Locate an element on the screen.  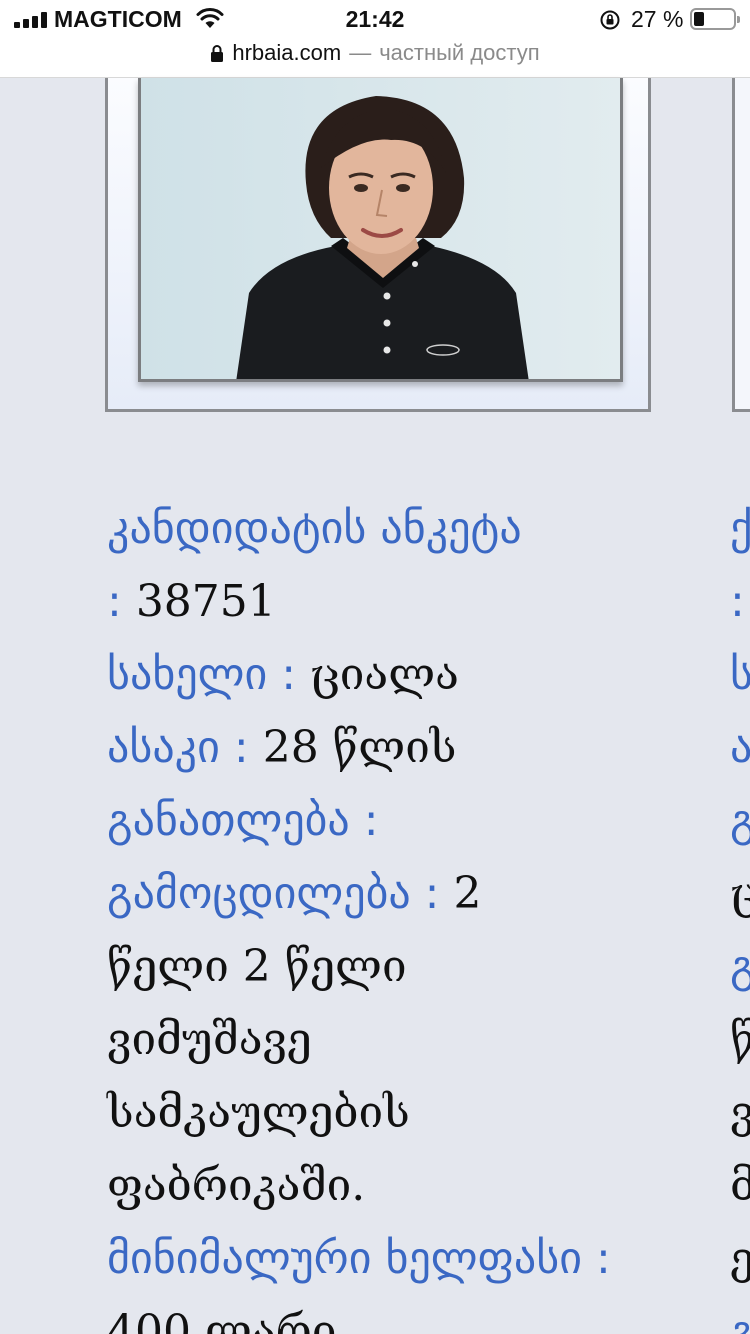
address-bar: hrbaia.com — частный доступ is located at coordinates (375, 53).